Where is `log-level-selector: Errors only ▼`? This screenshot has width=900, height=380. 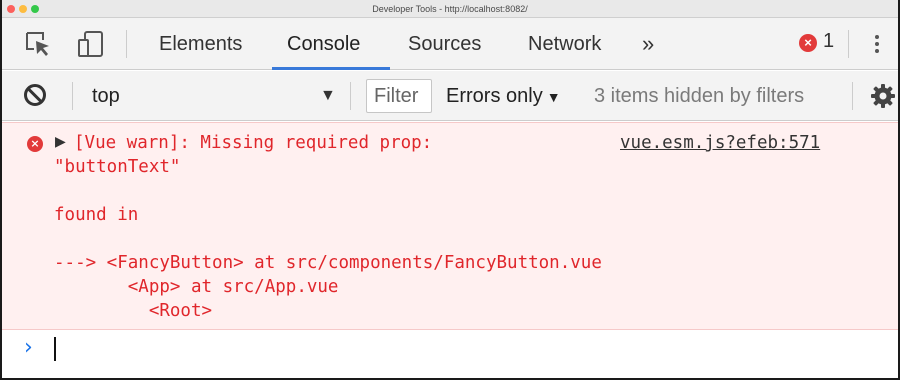
log-level-selector: Errors only ▼ is located at coordinates (503, 96).